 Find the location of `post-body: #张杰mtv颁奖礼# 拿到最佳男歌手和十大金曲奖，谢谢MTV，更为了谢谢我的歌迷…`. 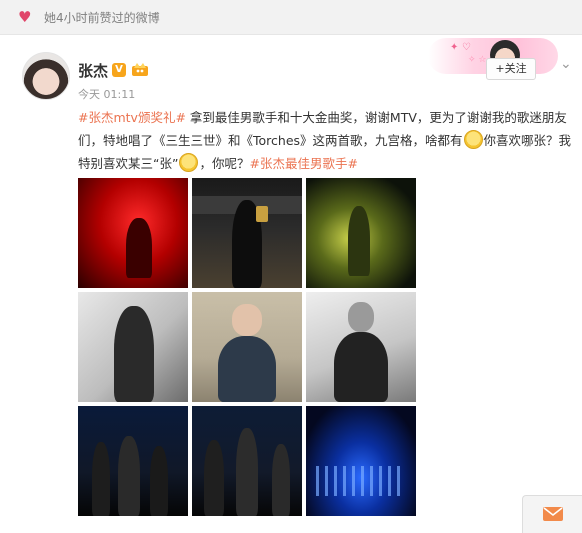

post-body: #张杰mtv颁奖礼# 拿到最佳男歌手和十大金曲奖，谢谢MTV，更为了谢谢我的歌迷… is located at coordinates (325, 140).